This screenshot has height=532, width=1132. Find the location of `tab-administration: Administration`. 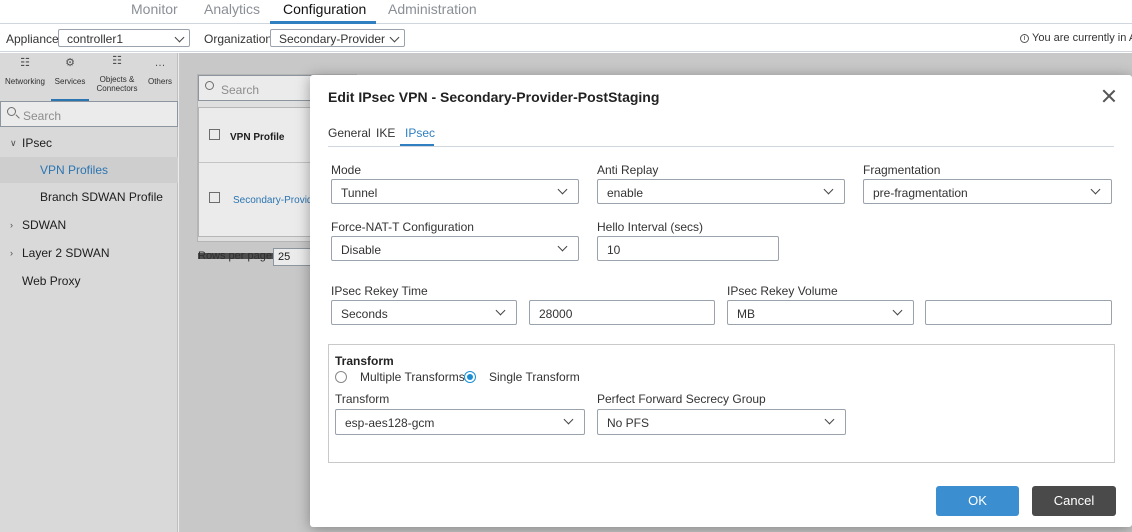

tab-administration: Administration is located at coordinates (432, 9).